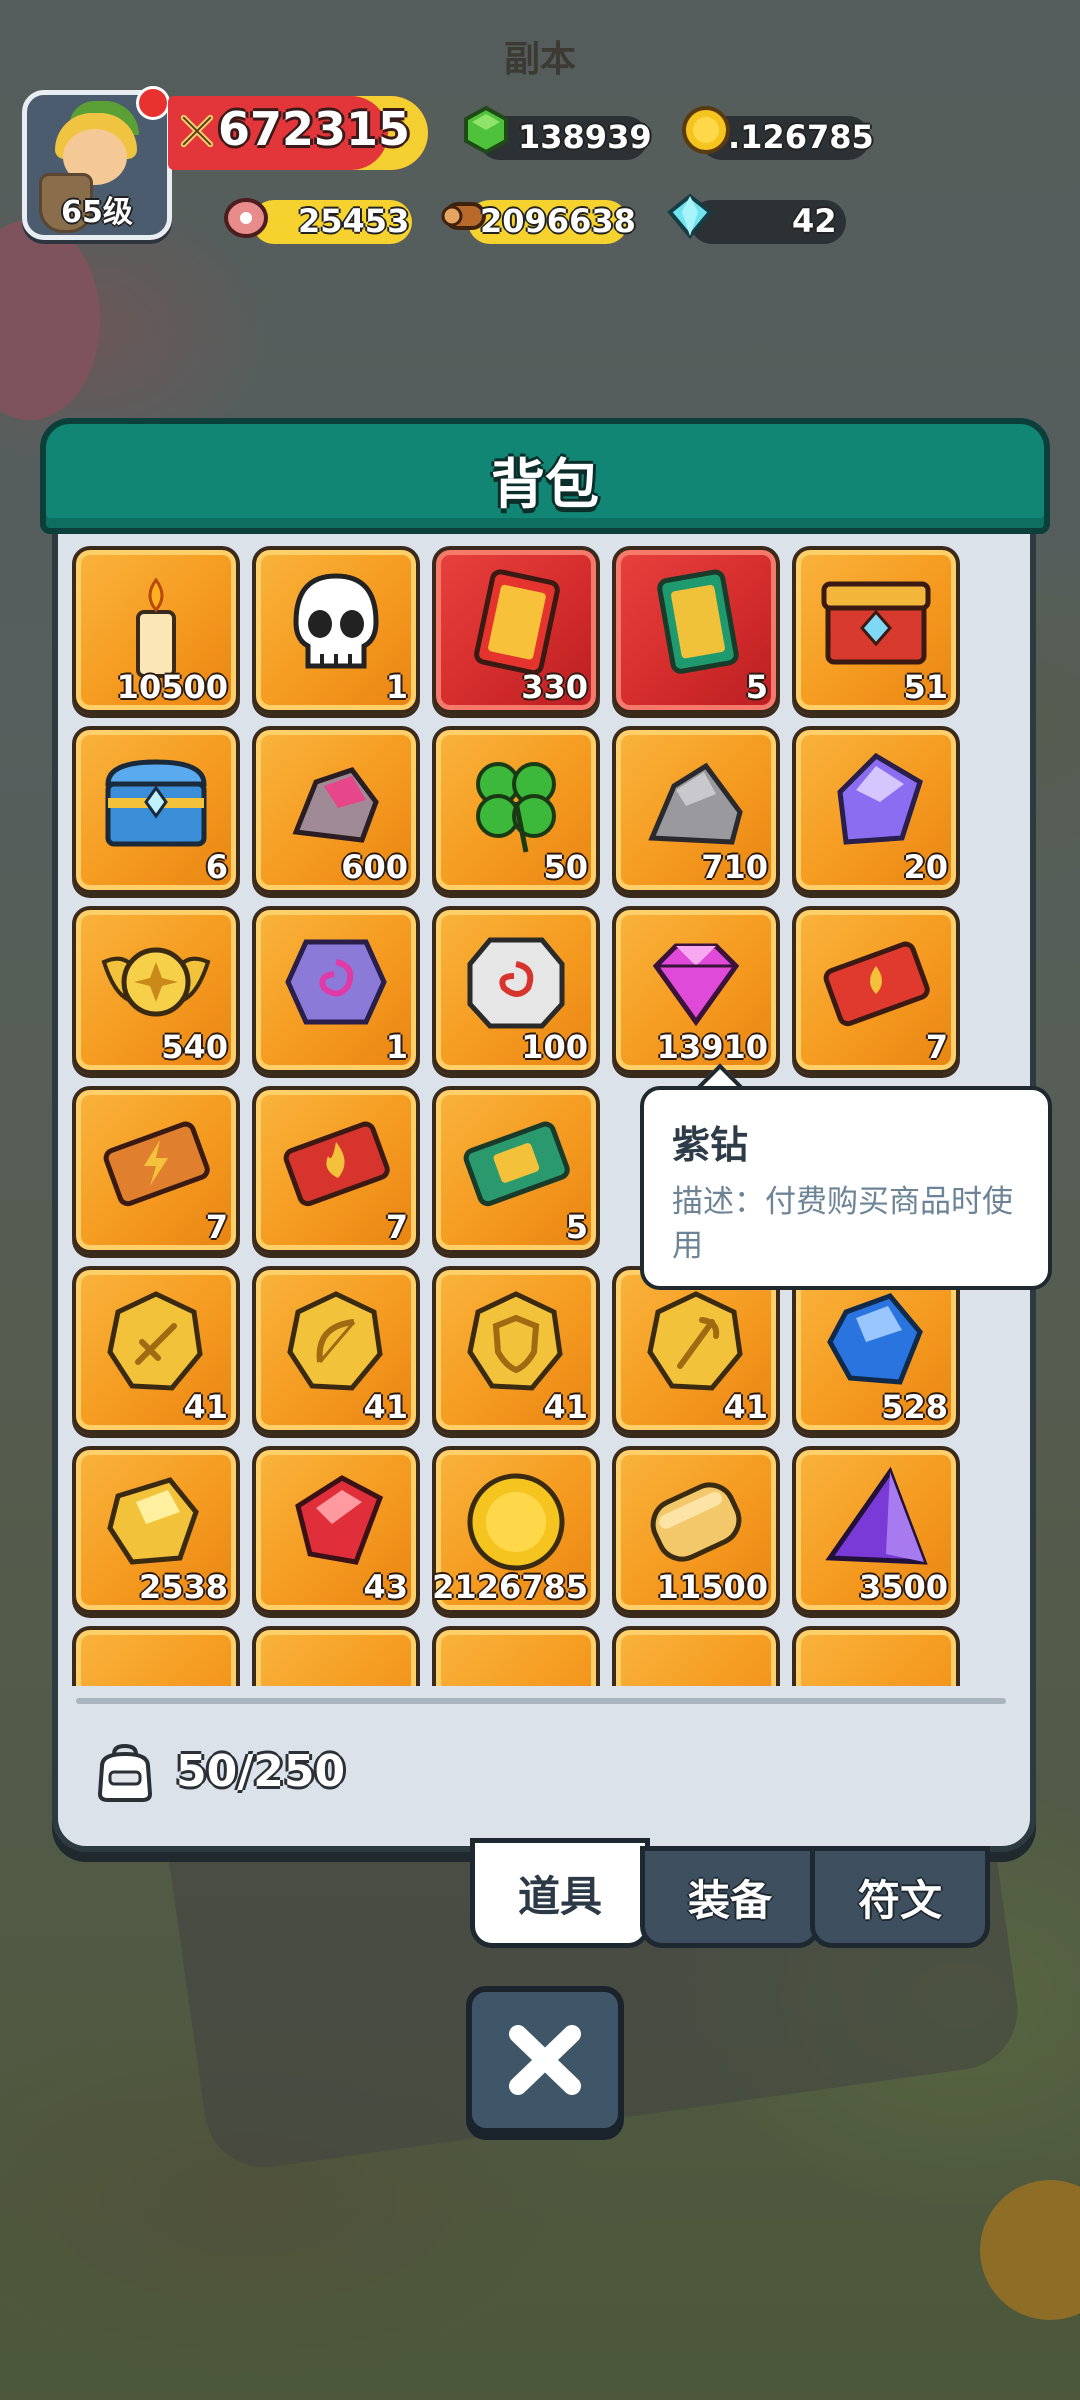 This screenshot has height=2400, width=1080. Describe the element at coordinates (541, 1701) in the screenshot. I see `panel-divider` at that location.